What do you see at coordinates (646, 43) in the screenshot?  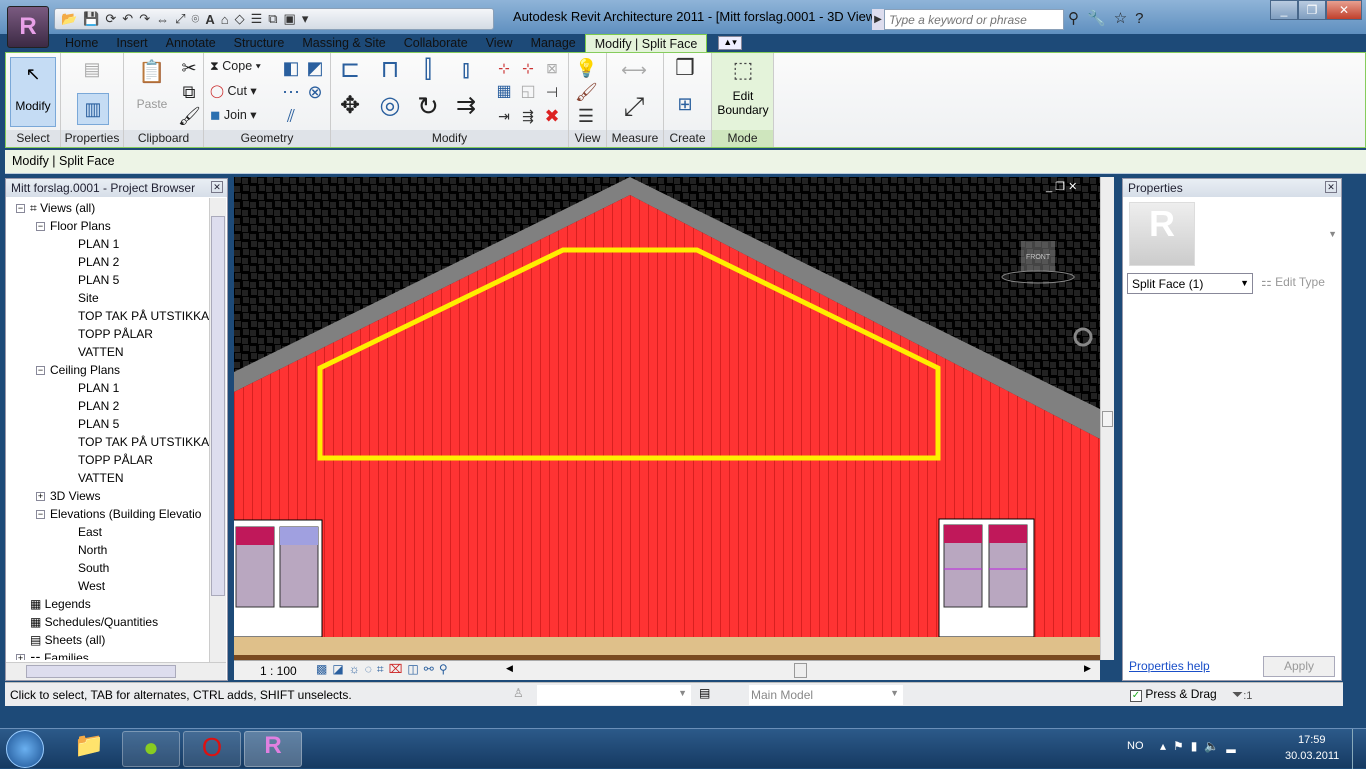 I see `tab-modify-split-face: Modify | Split Face` at bounding box center [646, 43].